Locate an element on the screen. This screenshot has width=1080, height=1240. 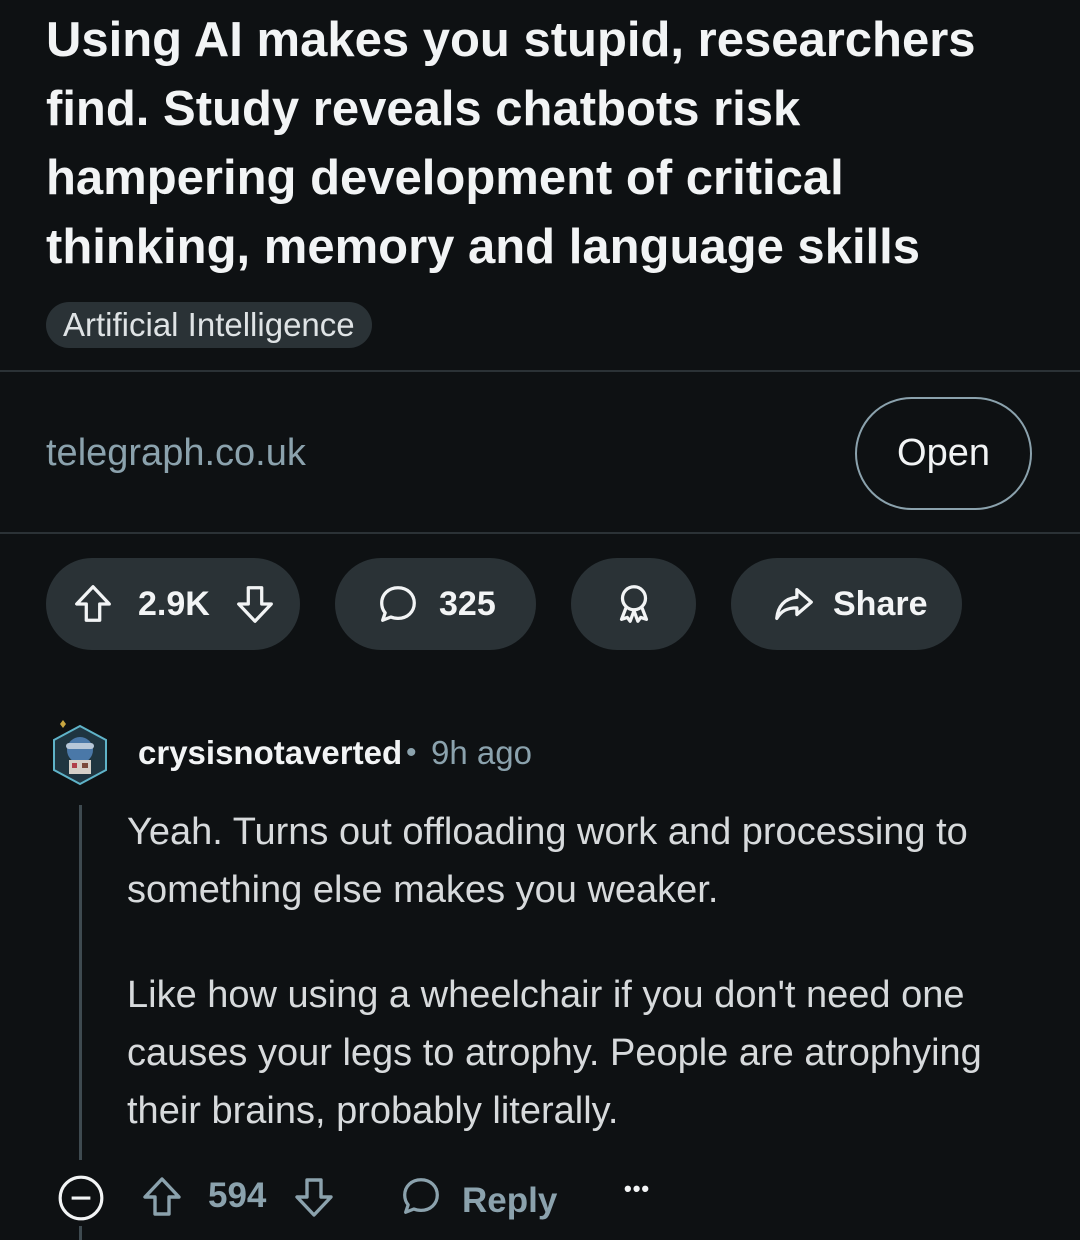
share-button: Share is located at coordinates (846, 604).